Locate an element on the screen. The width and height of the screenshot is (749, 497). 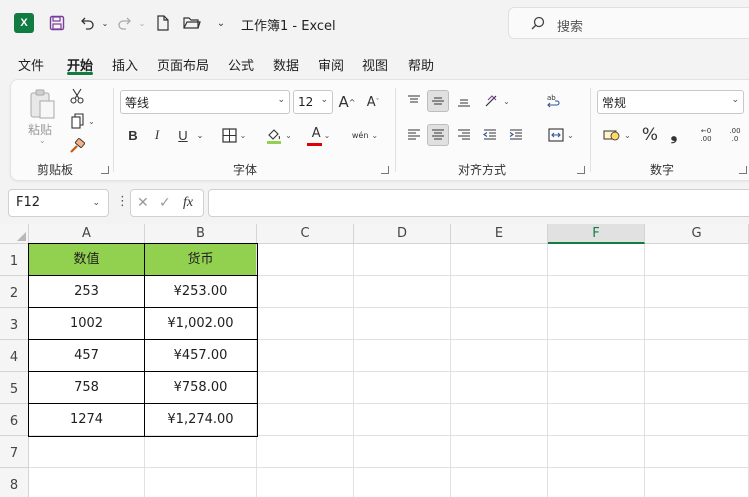
row-header-1: 1 is located at coordinates (14, 260).